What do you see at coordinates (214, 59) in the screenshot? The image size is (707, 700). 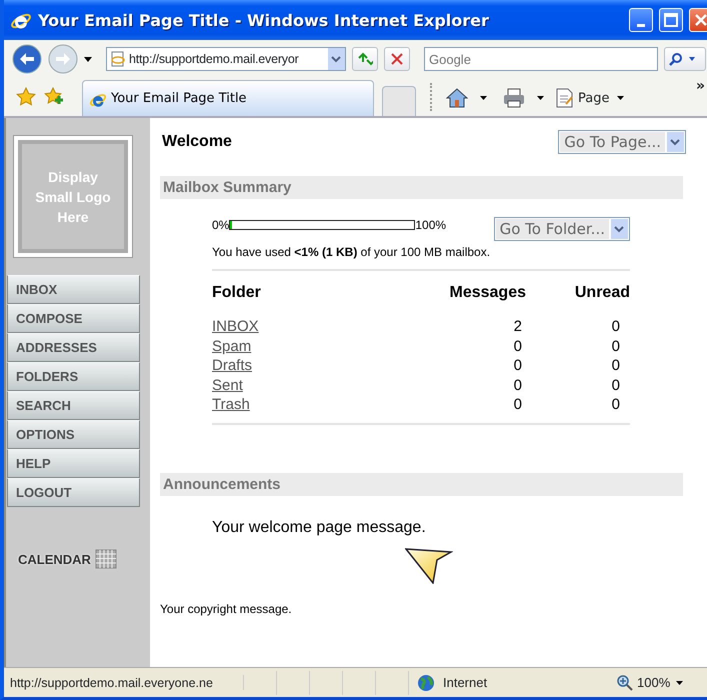 I see `address-text: http://supportdemo.mail.everyor` at bounding box center [214, 59].